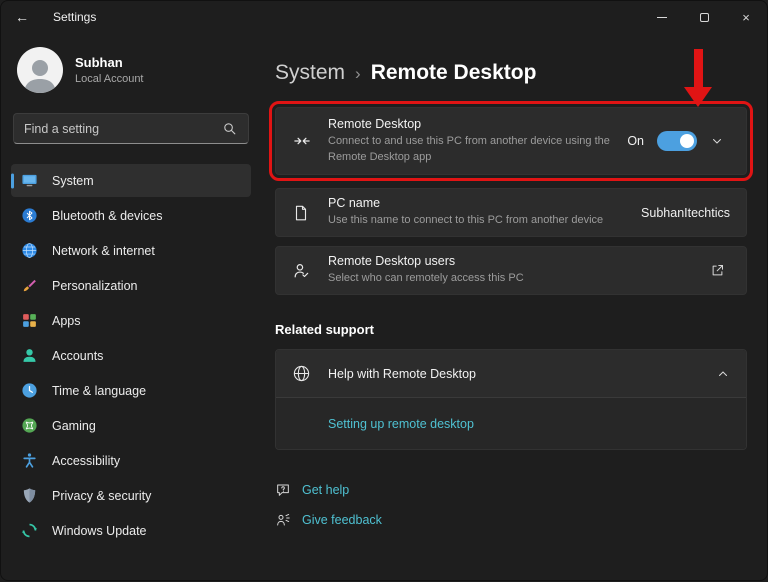 Image resolution: width=768 pixels, height=582 pixels. What do you see at coordinates (107, 215) in the screenshot?
I see `sidebar-item-label: Bluetooth & devices` at bounding box center [107, 215].